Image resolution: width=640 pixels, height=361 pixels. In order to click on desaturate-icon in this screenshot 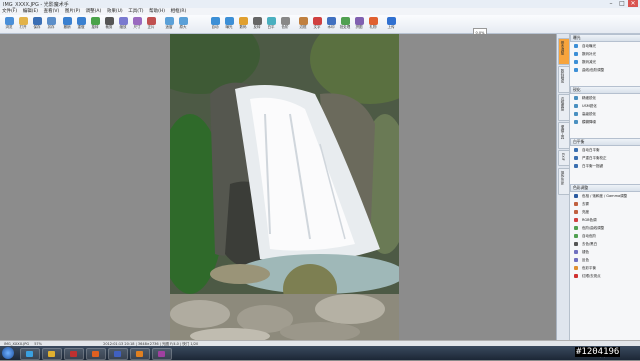, I will do `click(576, 244)`.